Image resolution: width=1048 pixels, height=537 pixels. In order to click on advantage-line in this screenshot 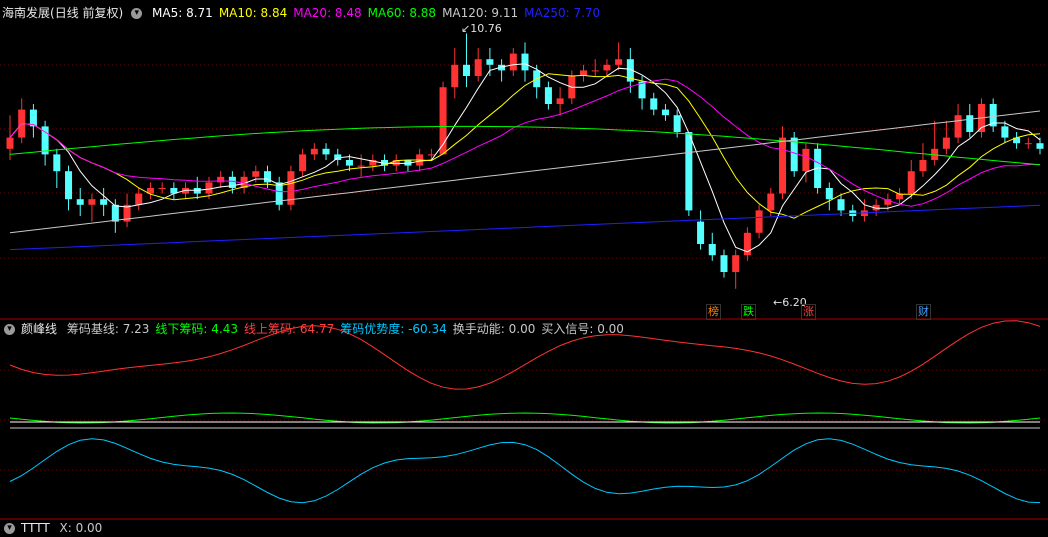, I will do `click(525, 471)`.